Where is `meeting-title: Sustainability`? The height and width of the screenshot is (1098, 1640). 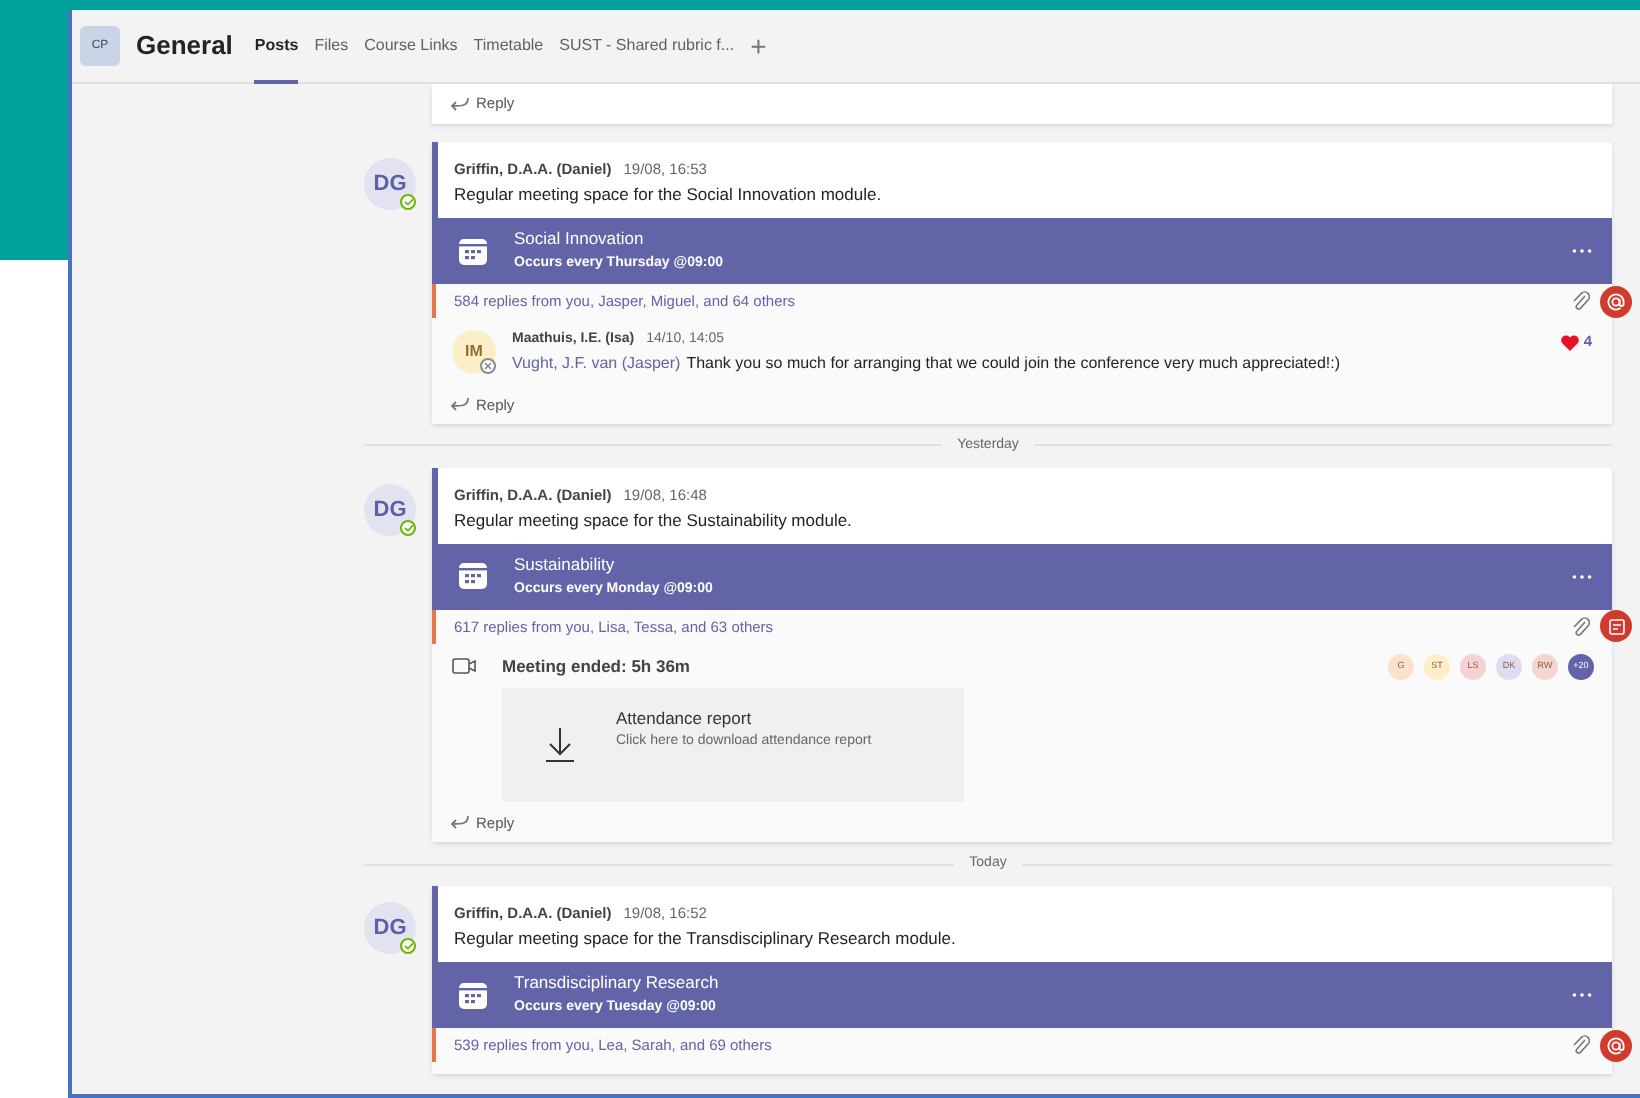
meeting-title: Sustainability is located at coordinates (565, 565).